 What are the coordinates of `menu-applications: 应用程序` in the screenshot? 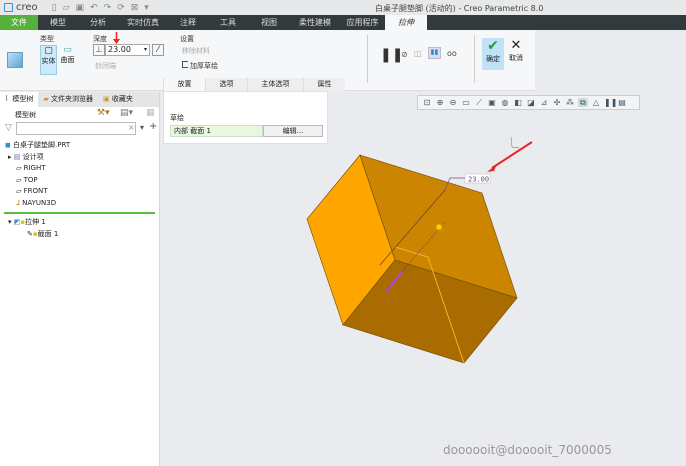 It's located at (362, 22).